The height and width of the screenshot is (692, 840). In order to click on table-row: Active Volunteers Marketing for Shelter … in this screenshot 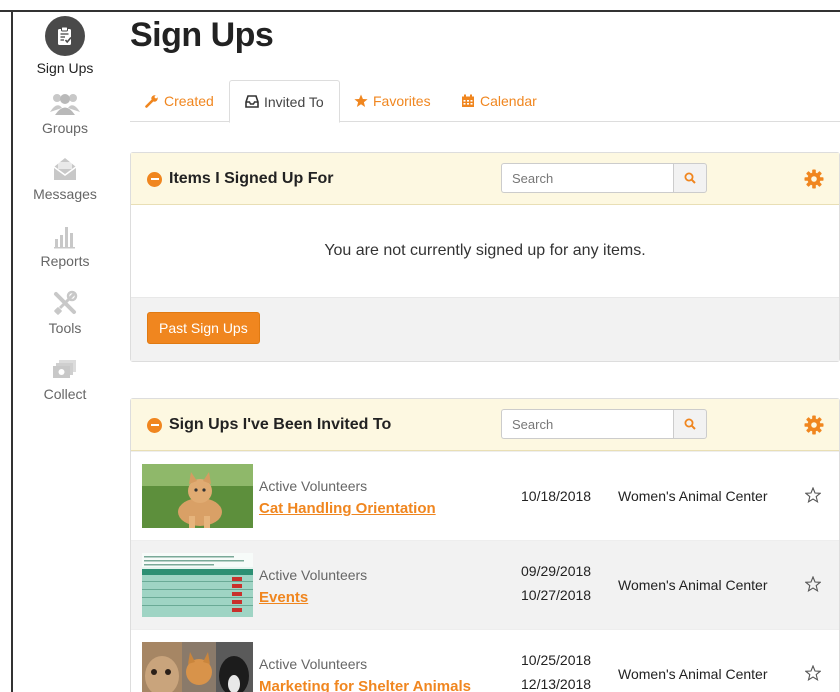, I will do `click(485, 660)`.